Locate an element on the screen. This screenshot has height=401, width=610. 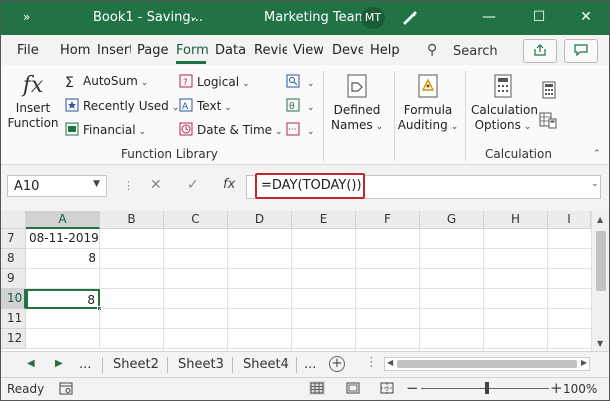
zoom-level: 100% is located at coordinates (580, 389).